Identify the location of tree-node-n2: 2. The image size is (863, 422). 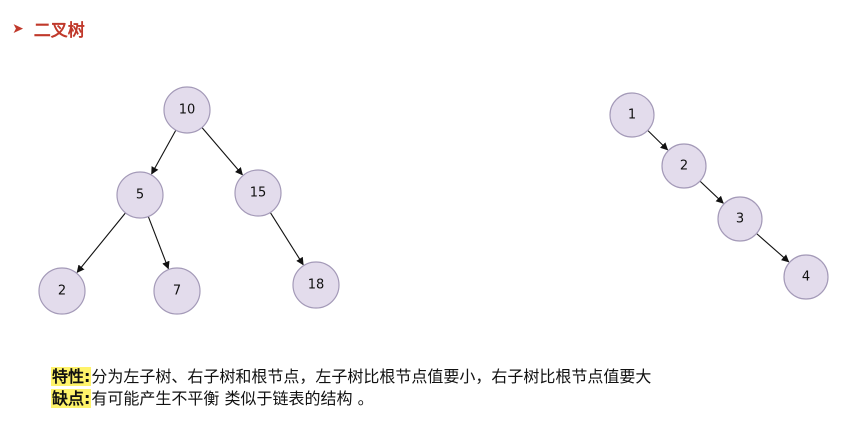
(62, 291).